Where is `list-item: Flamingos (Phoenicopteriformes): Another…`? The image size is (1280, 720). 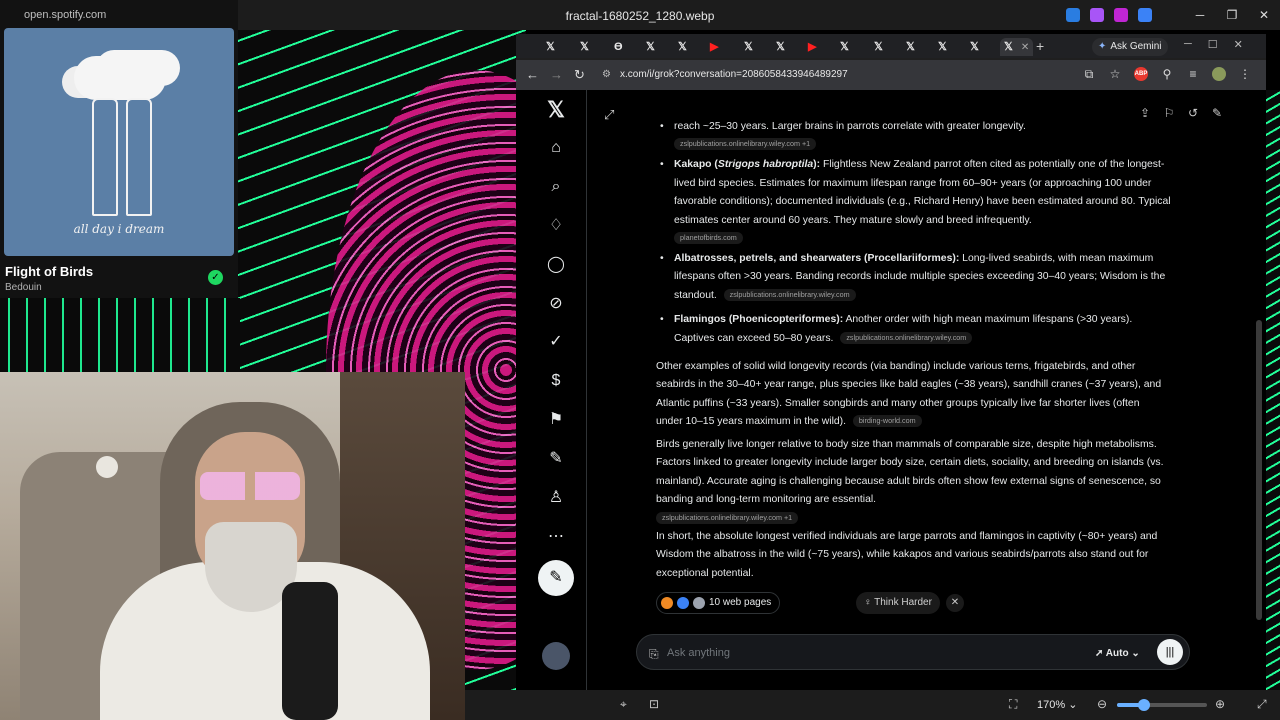
list-item: Flamingos (Phoenicopteriformes): Another… is located at coordinates (917, 329).